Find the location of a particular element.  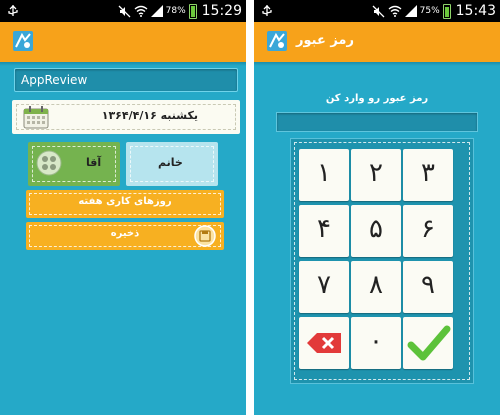

password-input is located at coordinates (377, 123).